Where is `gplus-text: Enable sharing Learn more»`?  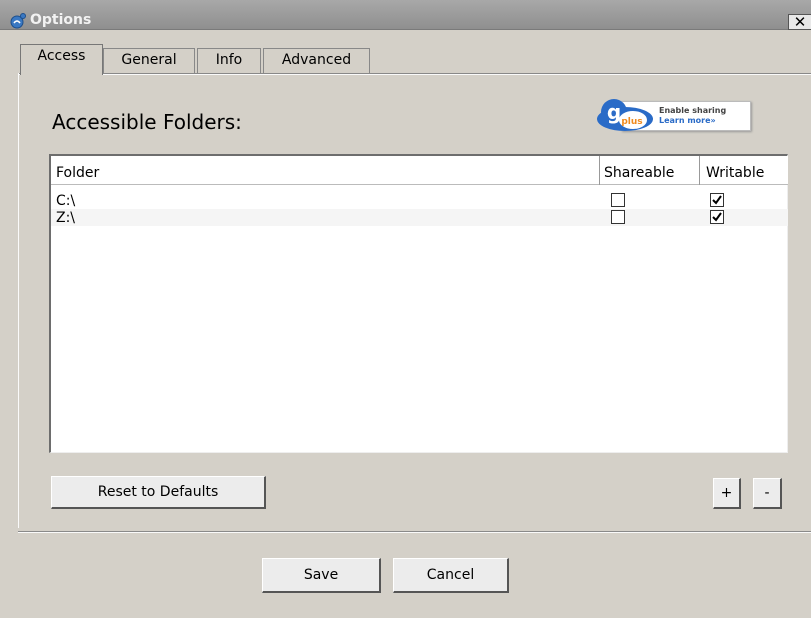 gplus-text: Enable sharing Learn more» is located at coordinates (692, 116).